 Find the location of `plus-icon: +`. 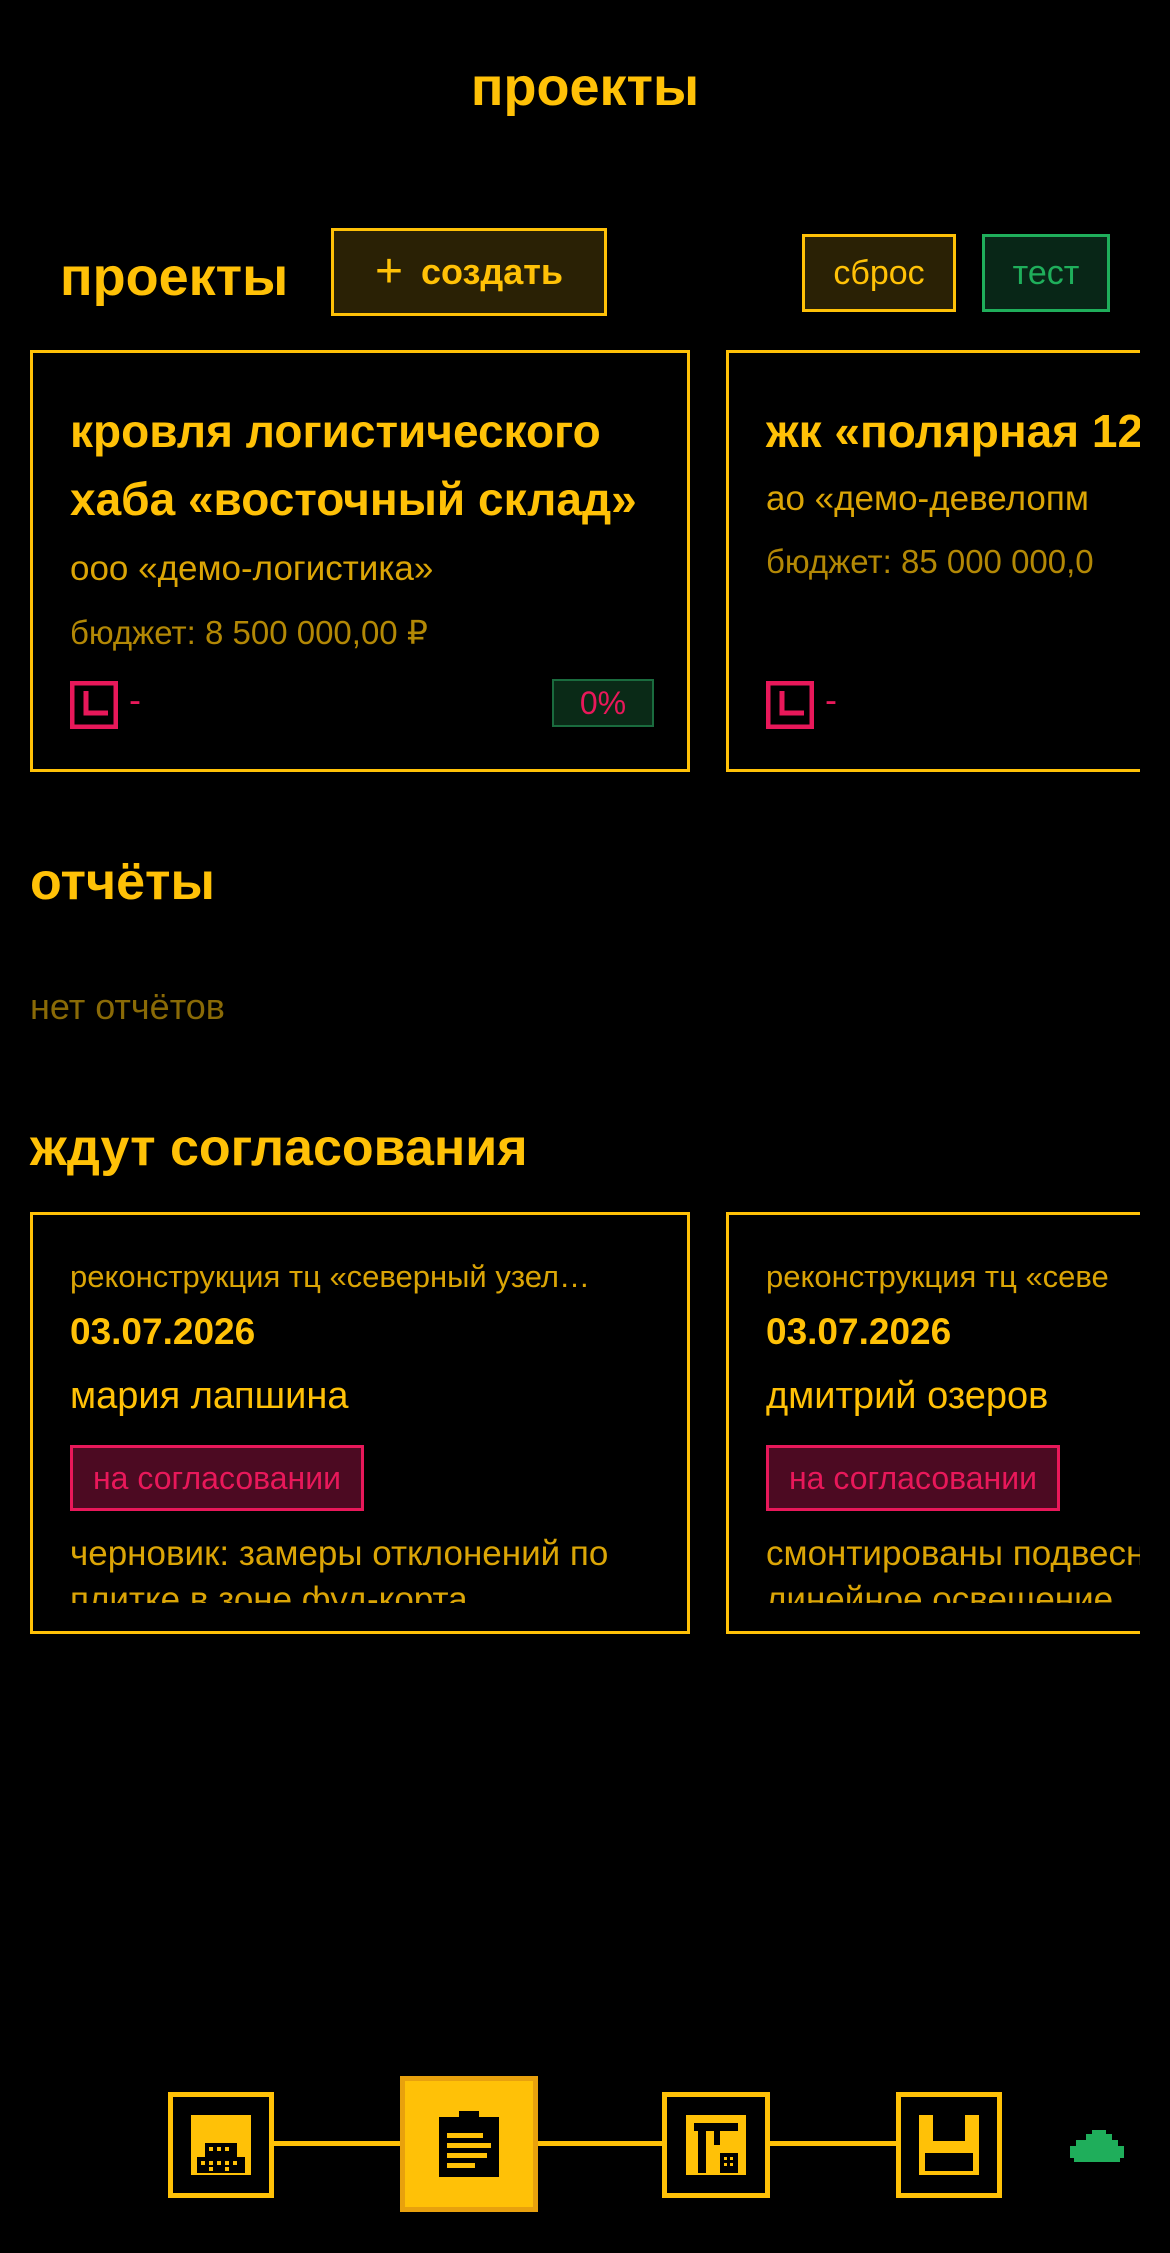

plus-icon: + is located at coordinates (388, 271).